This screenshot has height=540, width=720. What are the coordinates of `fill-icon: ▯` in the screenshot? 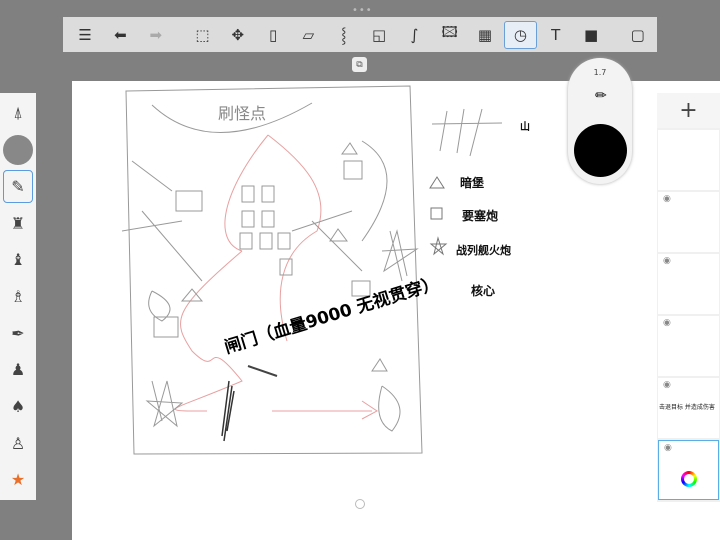 It's located at (273, 34).